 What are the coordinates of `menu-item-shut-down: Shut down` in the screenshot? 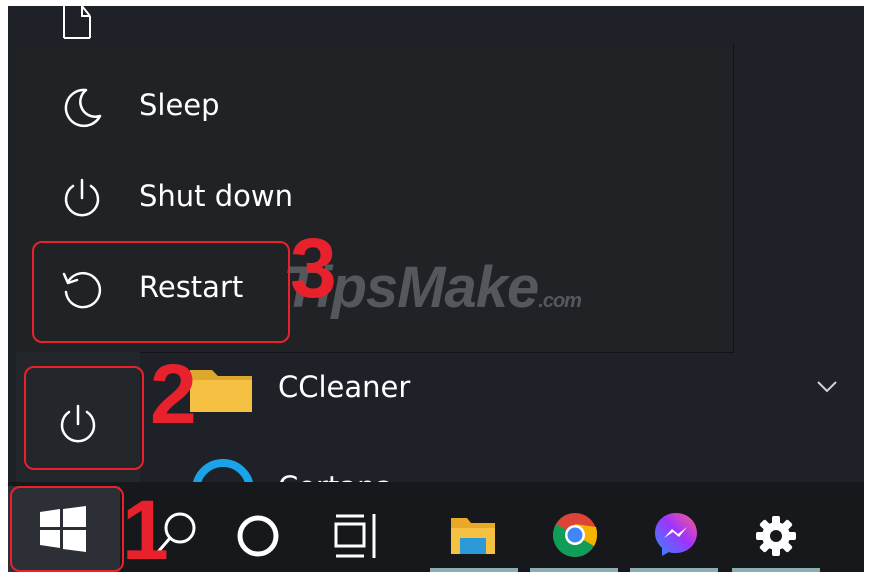 It's located at (366, 197).